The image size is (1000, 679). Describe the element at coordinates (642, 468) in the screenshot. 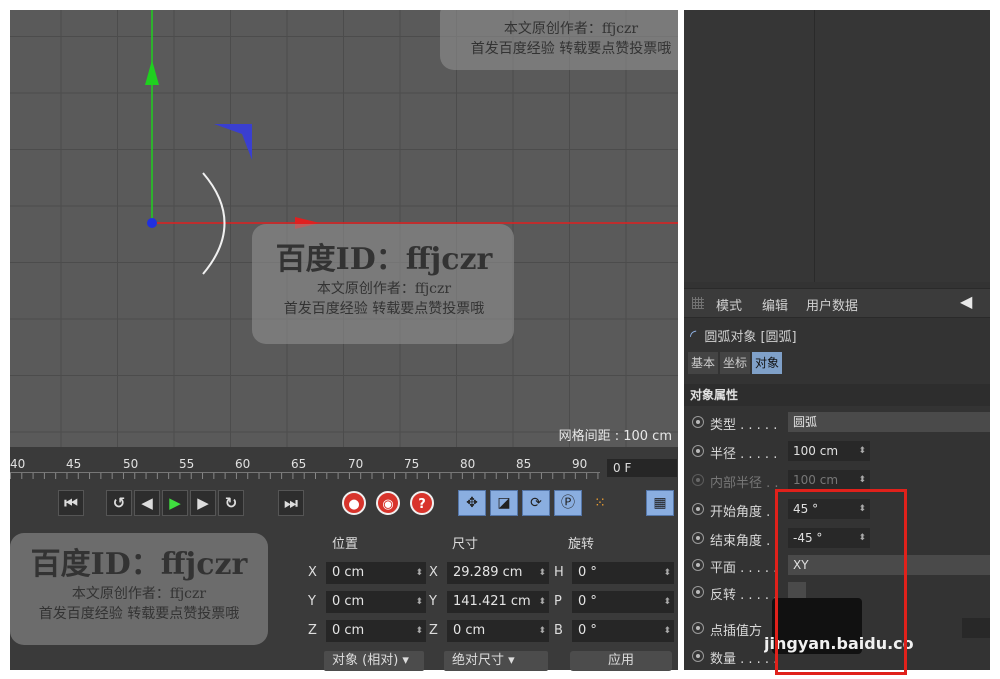

I see `current-frame-field: 0 F` at that location.